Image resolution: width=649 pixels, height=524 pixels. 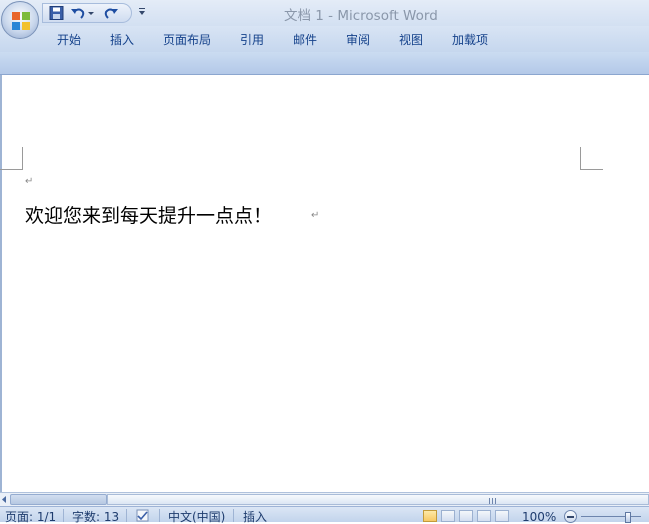 What do you see at coordinates (29, 181) in the screenshot?
I see `paragraph-mark: ↵` at bounding box center [29, 181].